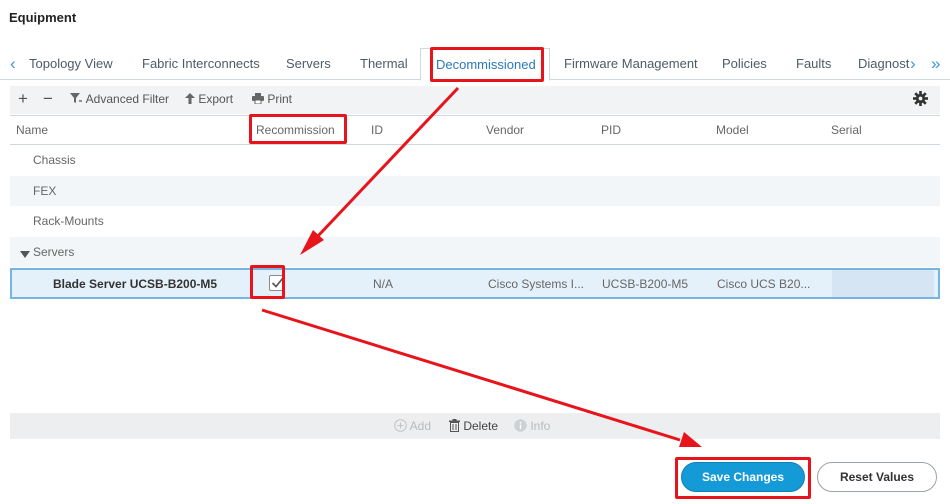  Describe the element at coordinates (377, 130) in the screenshot. I see `column-id: ID` at that location.